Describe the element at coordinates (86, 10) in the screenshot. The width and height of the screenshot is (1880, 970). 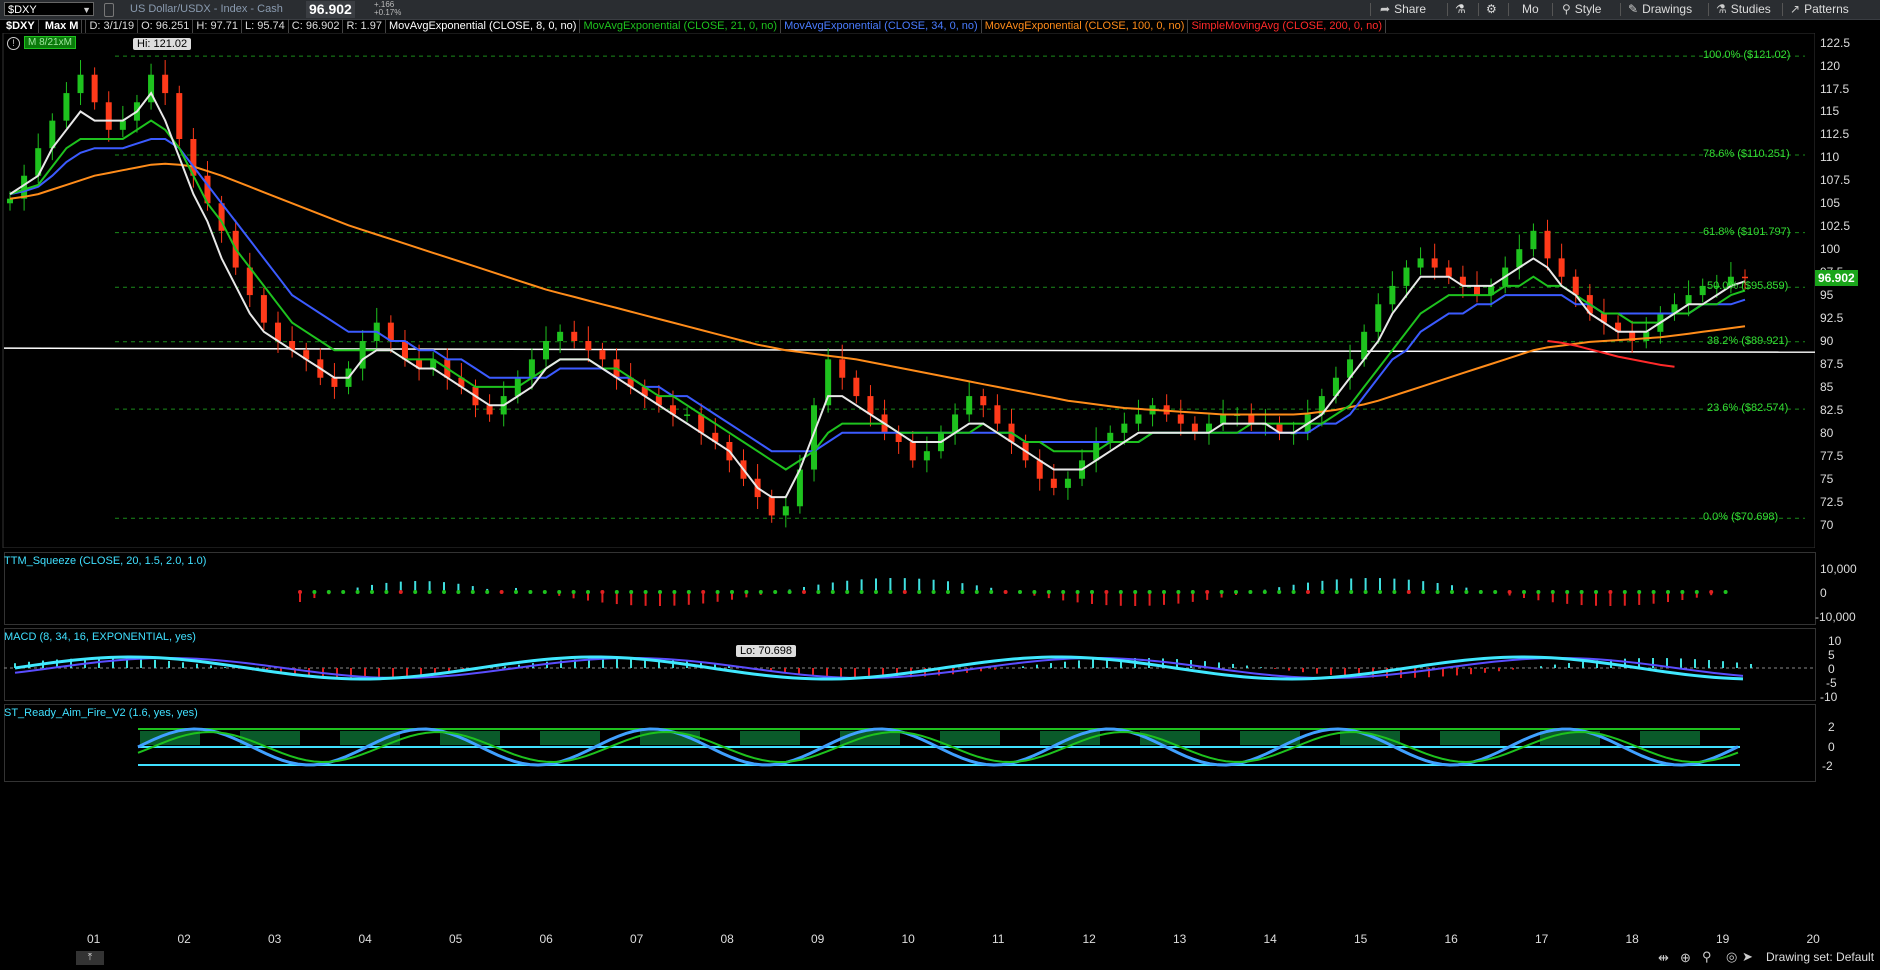
I see `chevron-down-icon: ▼` at that location.